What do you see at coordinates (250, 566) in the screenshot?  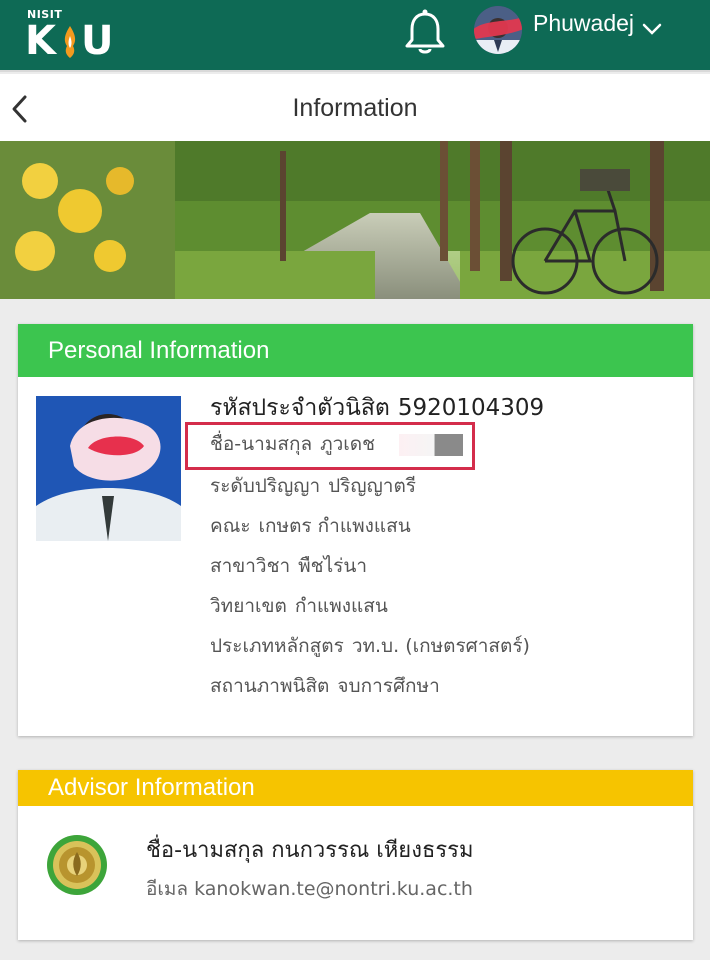 I see `major-label: สาขาวิชา` at bounding box center [250, 566].